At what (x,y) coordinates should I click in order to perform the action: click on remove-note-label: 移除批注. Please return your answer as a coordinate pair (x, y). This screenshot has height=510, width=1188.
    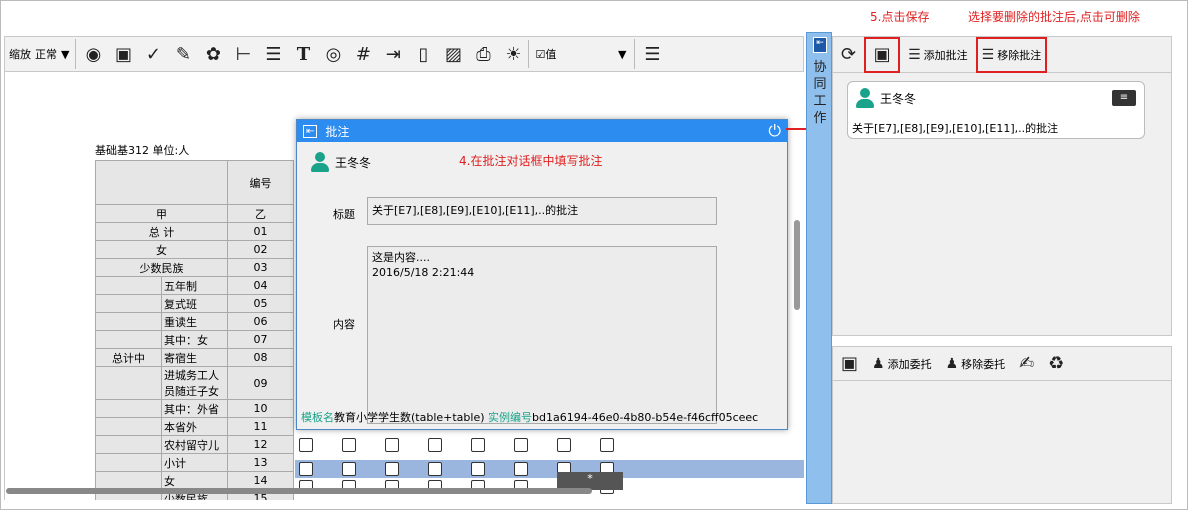
    Looking at the image, I should click on (1019, 55).